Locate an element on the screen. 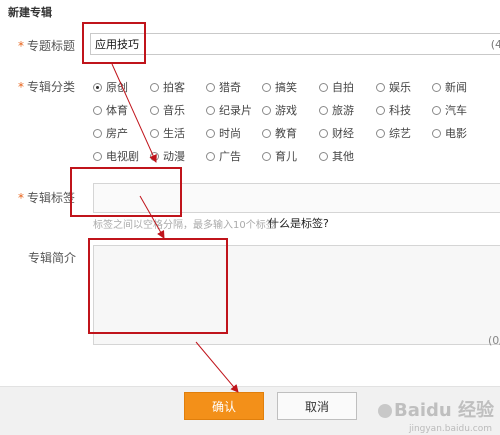 The width and height of the screenshot is (500, 435). category-option-label: 体育 is located at coordinates (117, 110).